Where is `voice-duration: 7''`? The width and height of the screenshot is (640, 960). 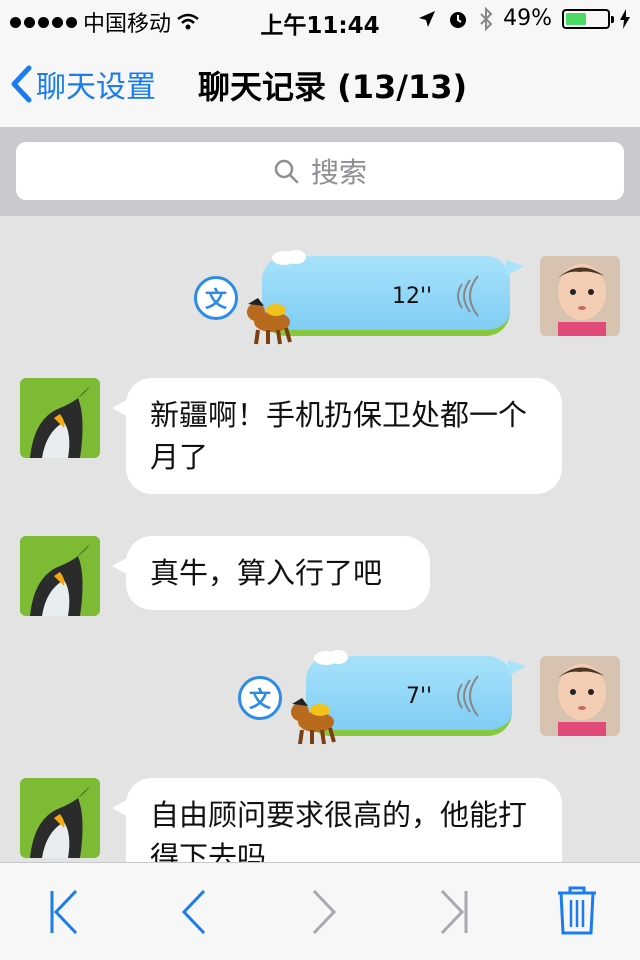 voice-duration: 7'' is located at coordinates (419, 696).